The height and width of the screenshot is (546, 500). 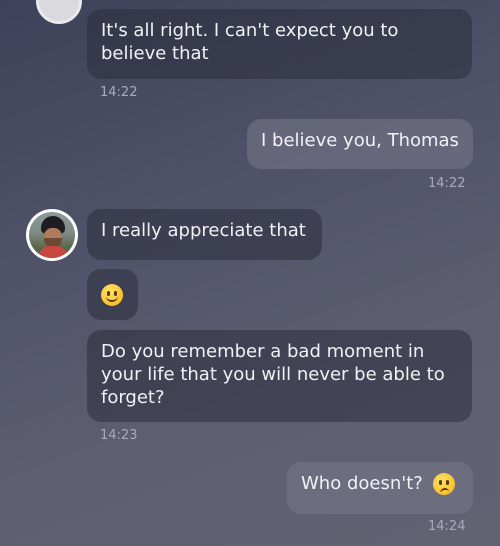 I want to click on message-timestamp: 14:24, so click(x=447, y=526).